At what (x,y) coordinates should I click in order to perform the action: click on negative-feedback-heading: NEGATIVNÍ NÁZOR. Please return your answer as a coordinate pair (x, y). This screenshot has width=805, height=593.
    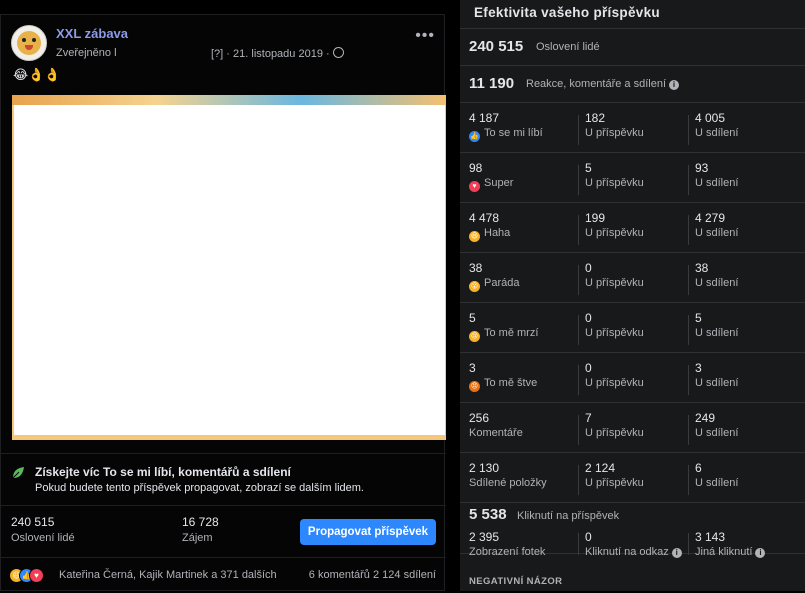
    Looking at the image, I should click on (516, 581).